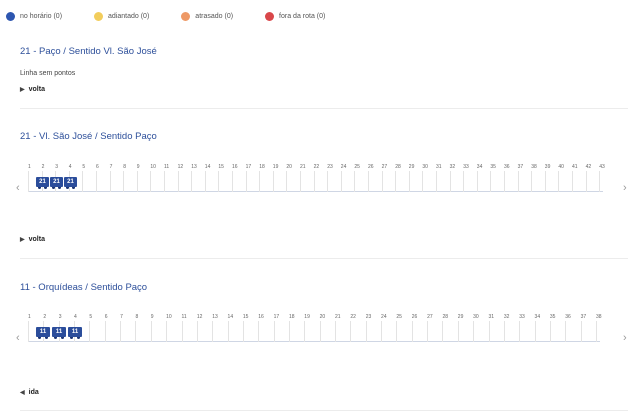 This screenshot has height=415, width=635. I want to click on stop-marker: 42, so click(592, 178).